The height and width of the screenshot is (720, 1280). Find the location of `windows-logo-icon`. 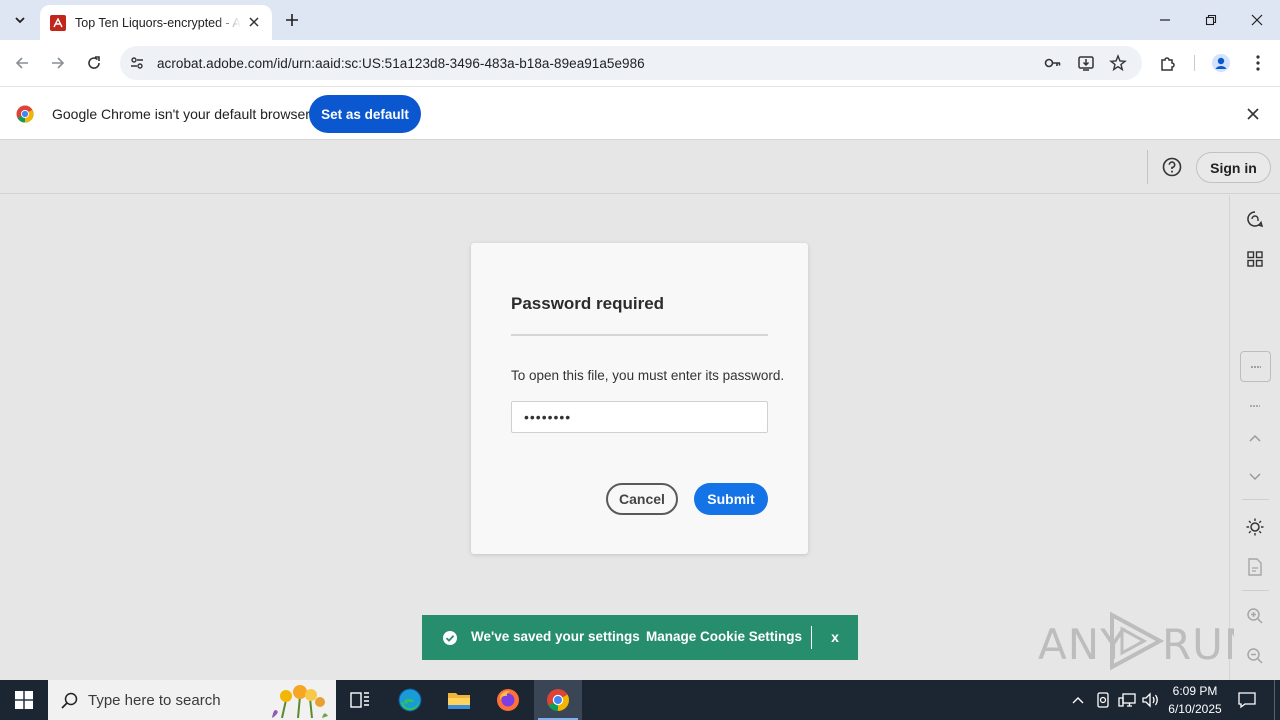

windows-logo-icon is located at coordinates (24, 700).